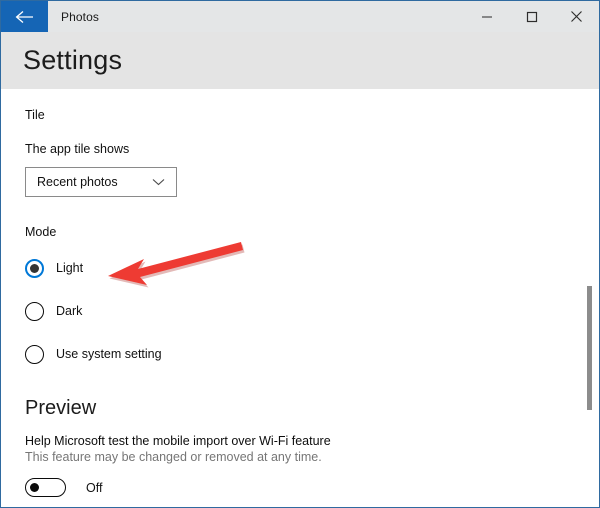  Describe the element at coordinates (300, 60) in the screenshot. I see `settings-header-band: Settings` at that location.